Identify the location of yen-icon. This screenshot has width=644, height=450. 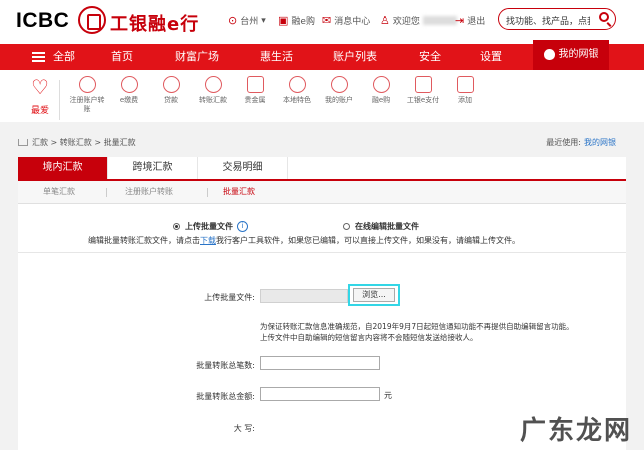
(339, 84).